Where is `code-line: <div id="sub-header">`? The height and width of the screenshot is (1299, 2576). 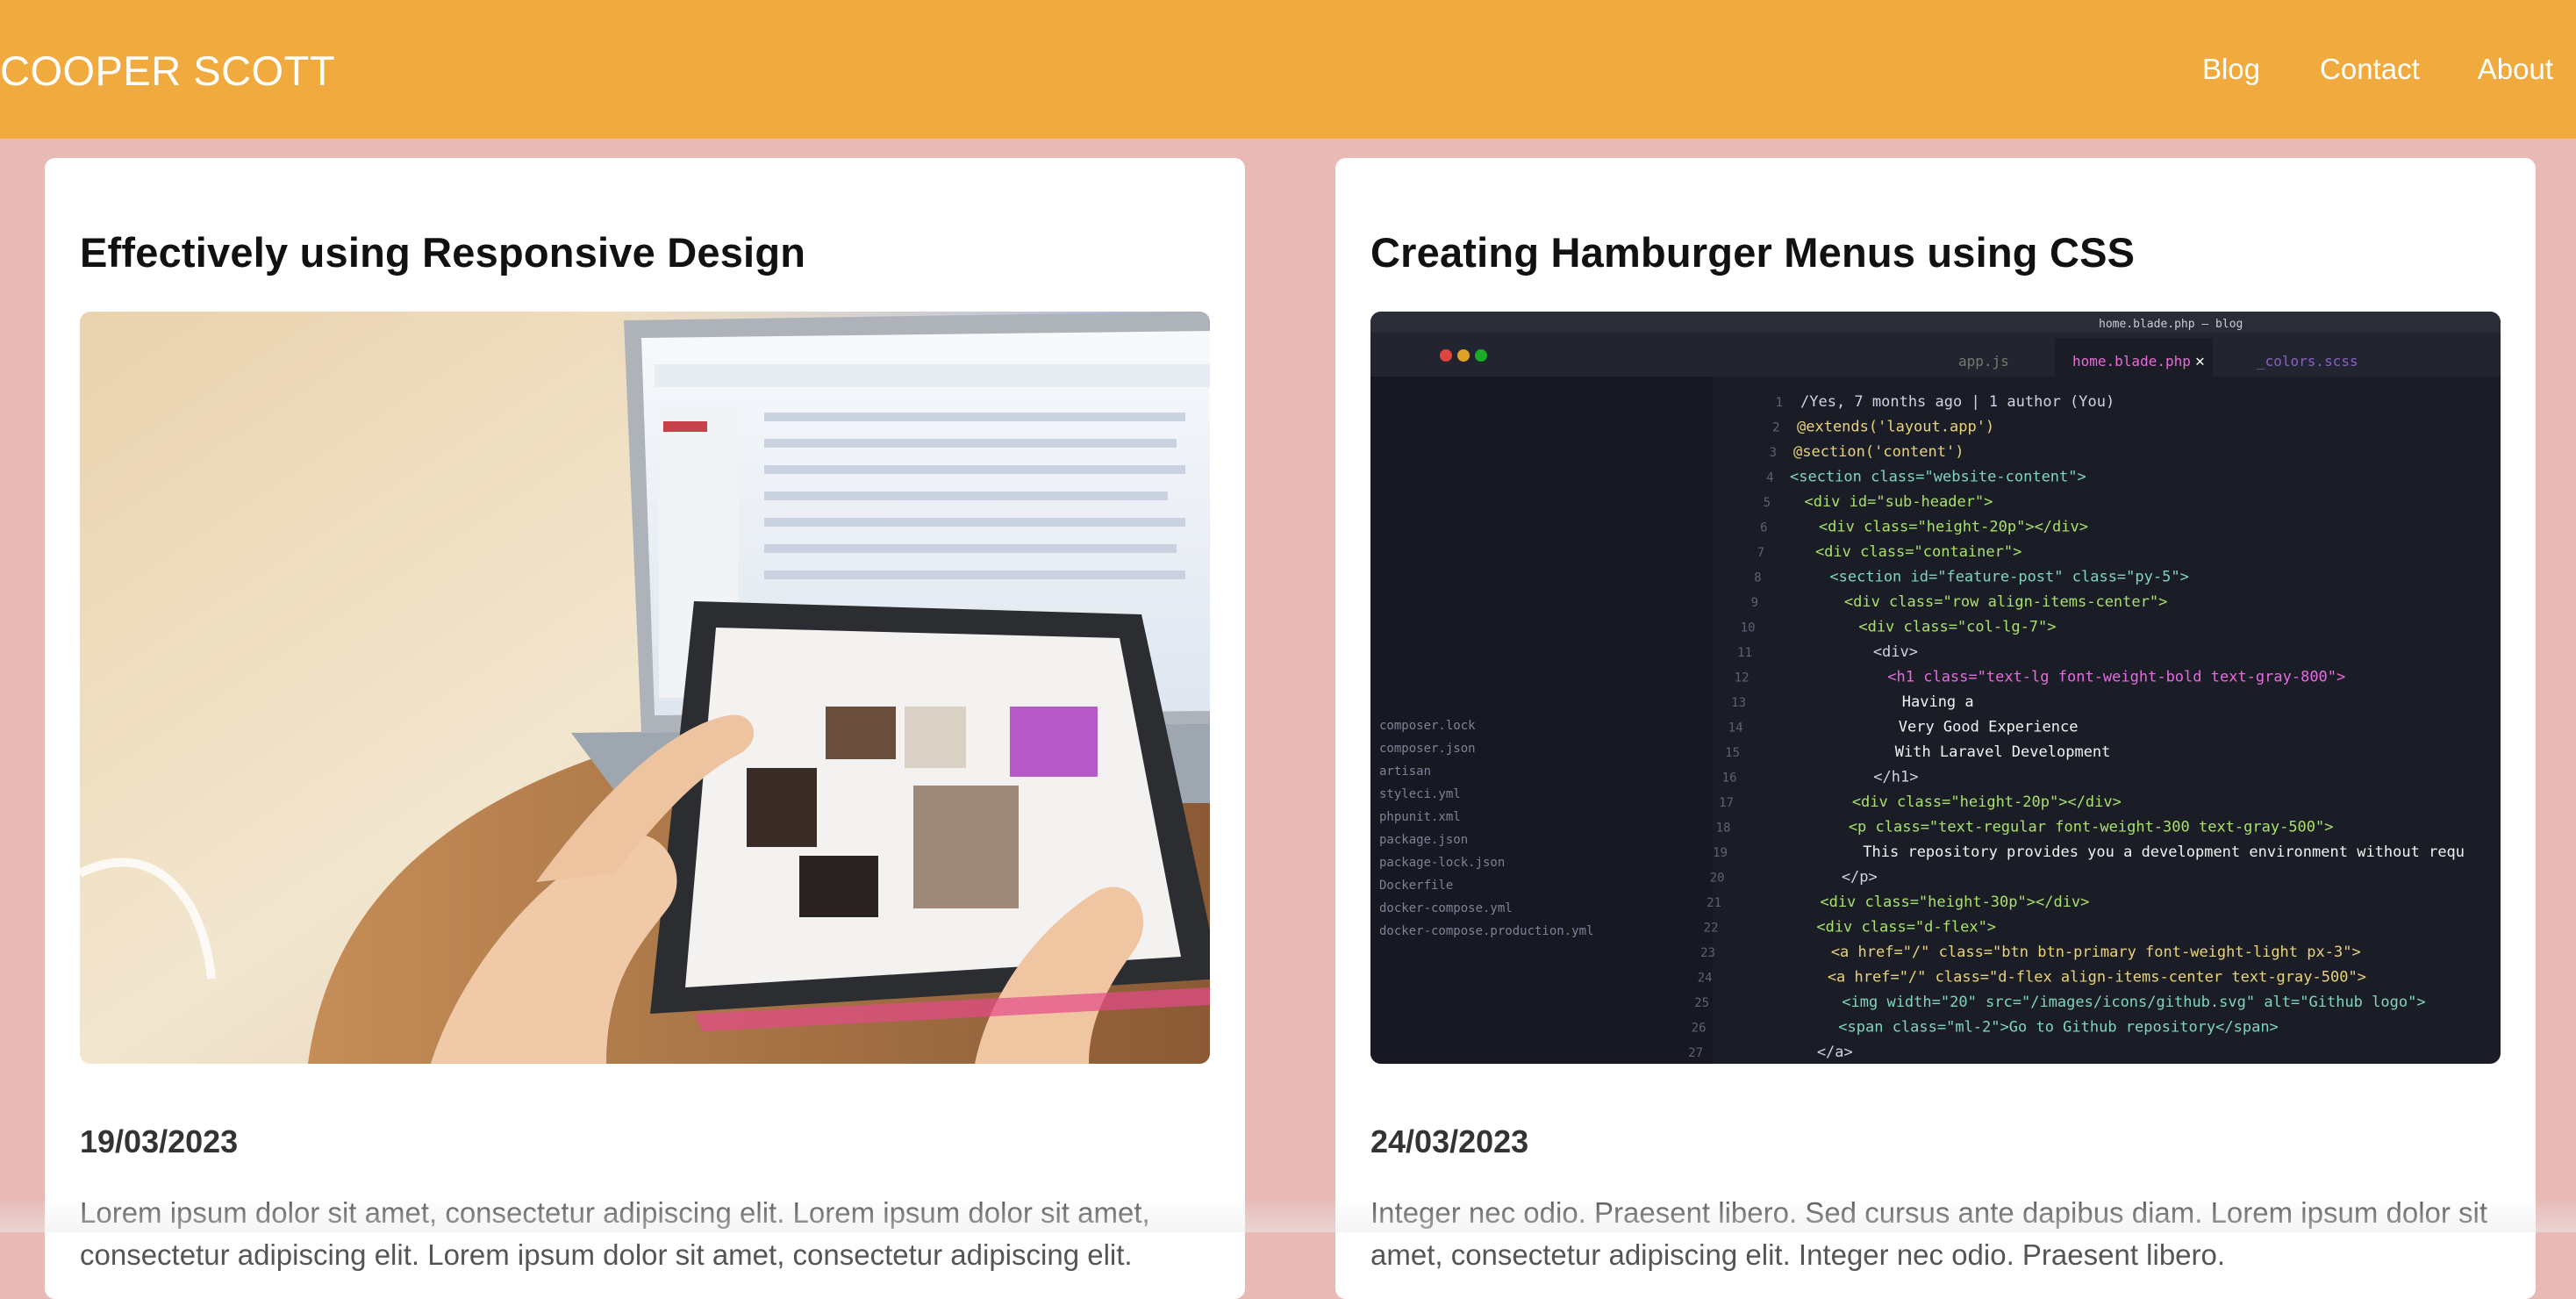
code-line: <div id="sub-header"> is located at coordinates (1889, 502).